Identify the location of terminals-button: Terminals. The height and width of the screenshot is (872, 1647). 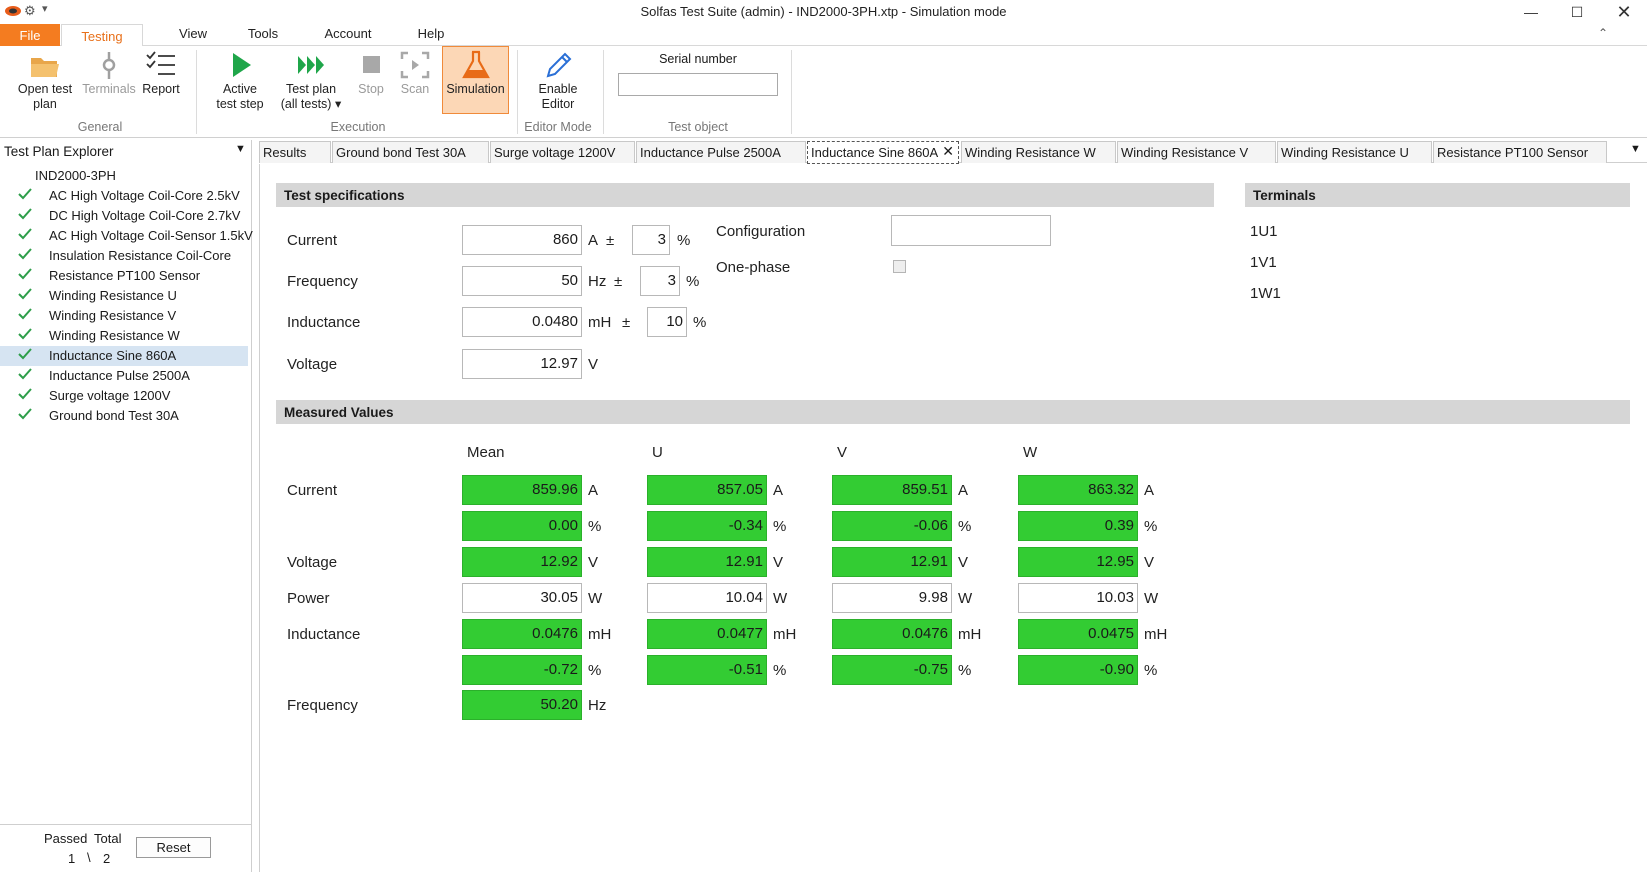
(109, 73).